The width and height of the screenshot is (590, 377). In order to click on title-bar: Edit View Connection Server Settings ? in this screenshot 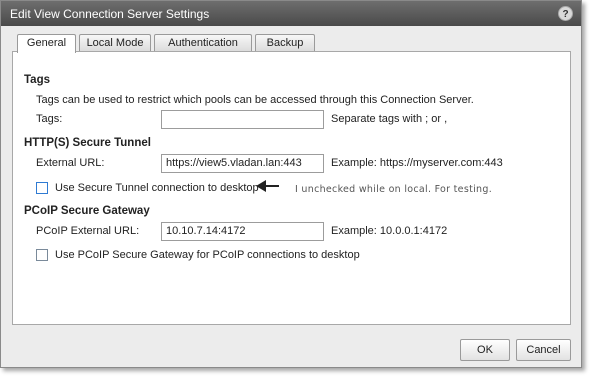, I will do `click(291, 13)`.